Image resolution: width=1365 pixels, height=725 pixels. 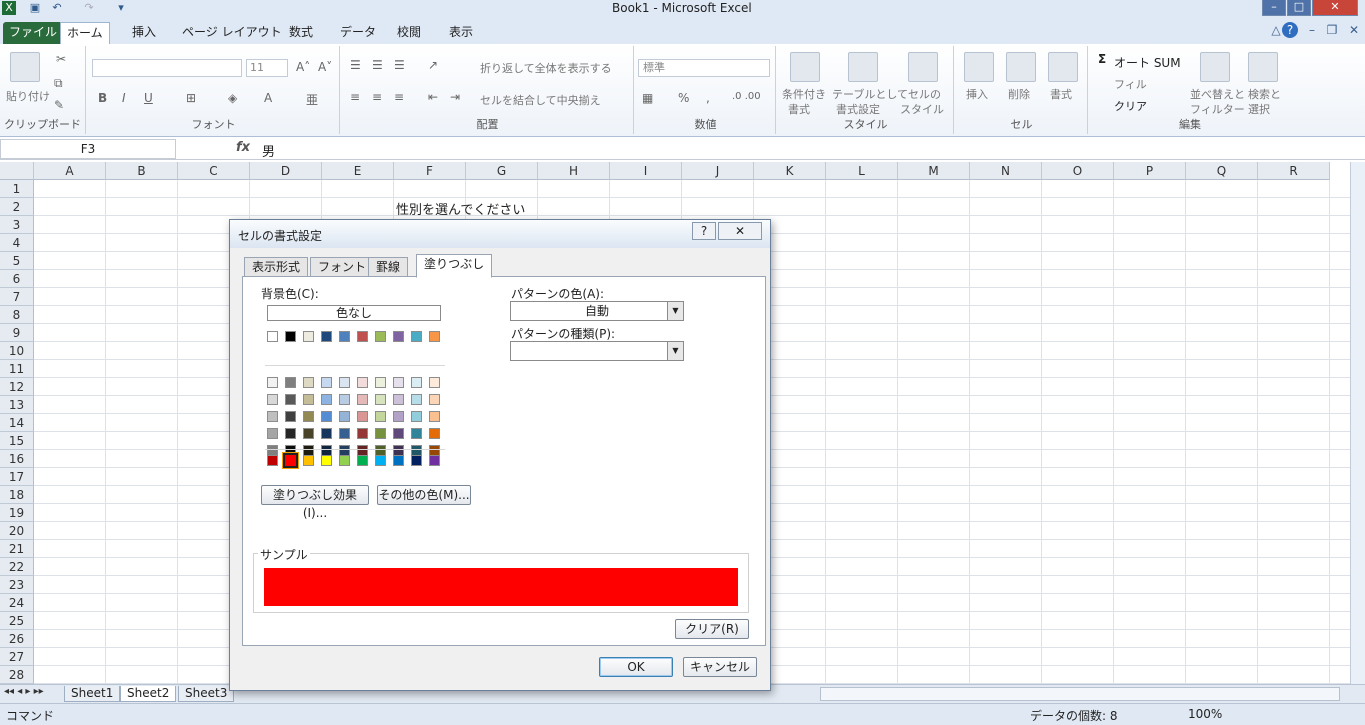 What do you see at coordinates (1332, 30) in the screenshot?
I see `workbook-restore-icon: ❐` at bounding box center [1332, 30].